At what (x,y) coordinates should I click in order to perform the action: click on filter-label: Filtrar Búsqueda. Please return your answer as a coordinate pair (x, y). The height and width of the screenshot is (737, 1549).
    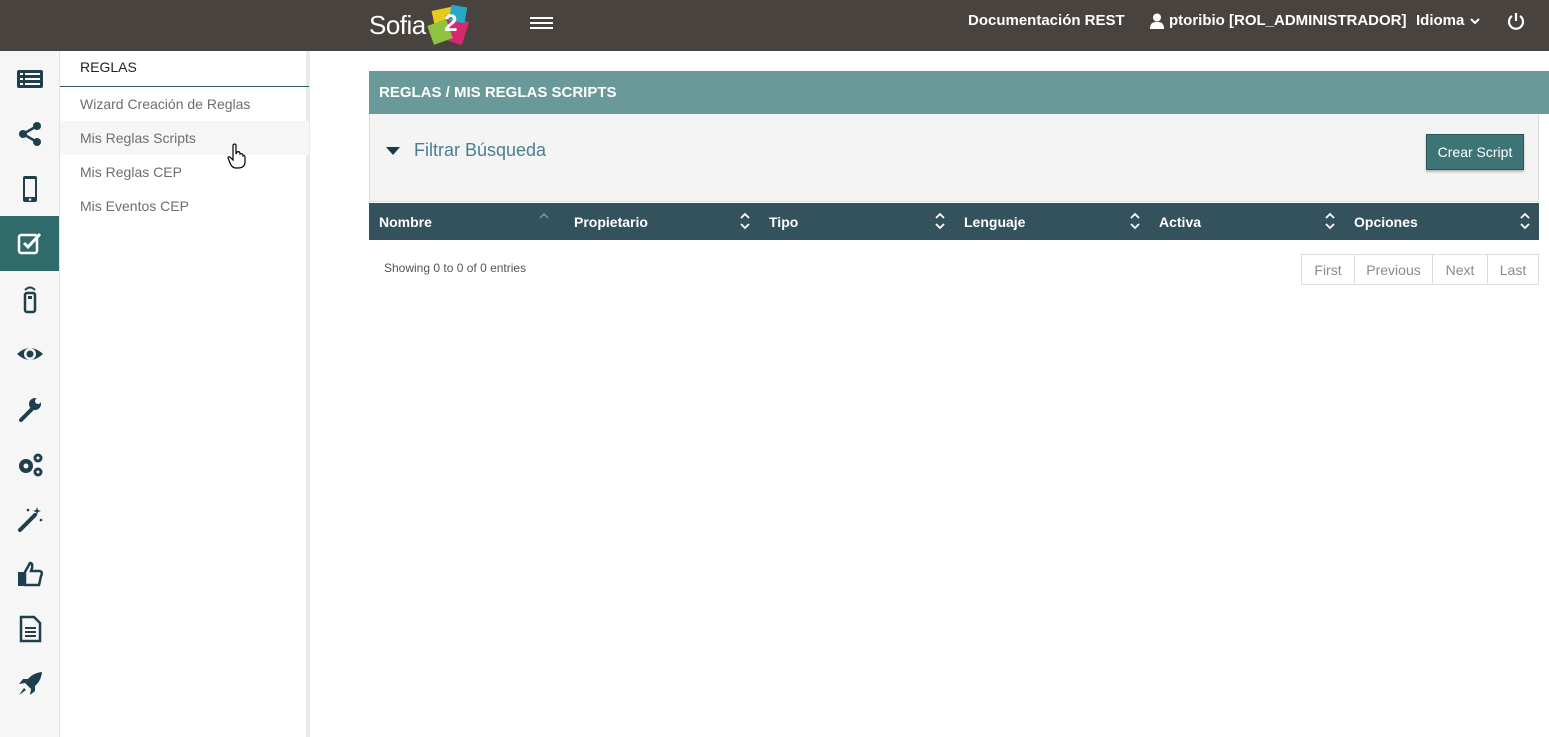
    Looking at the image, I should click on (480, 150).